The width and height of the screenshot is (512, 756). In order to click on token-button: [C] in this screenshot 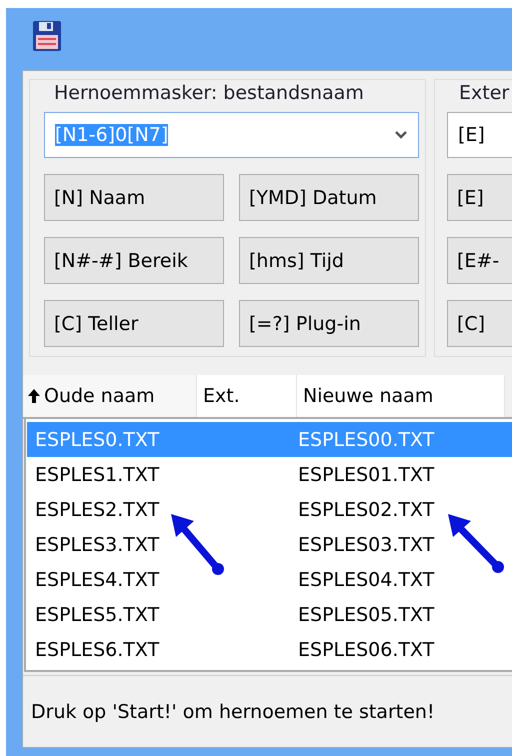, I will do `click(479, 323)`.